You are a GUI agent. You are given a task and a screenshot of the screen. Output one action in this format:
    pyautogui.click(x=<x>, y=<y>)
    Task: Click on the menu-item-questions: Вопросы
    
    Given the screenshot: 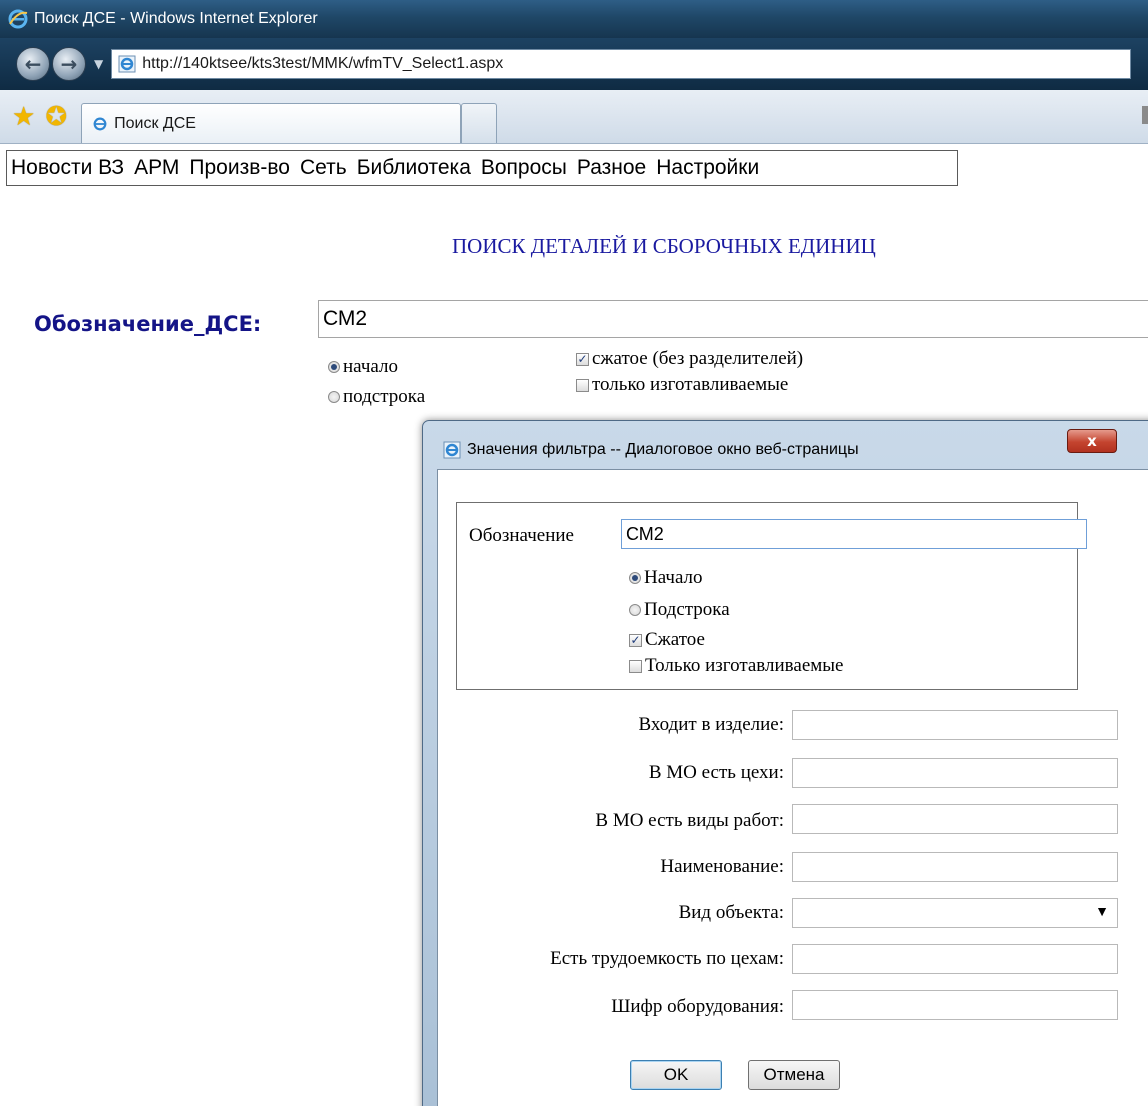 What is the action you would take?
    pyautogui.click(x=524, y=168)
    